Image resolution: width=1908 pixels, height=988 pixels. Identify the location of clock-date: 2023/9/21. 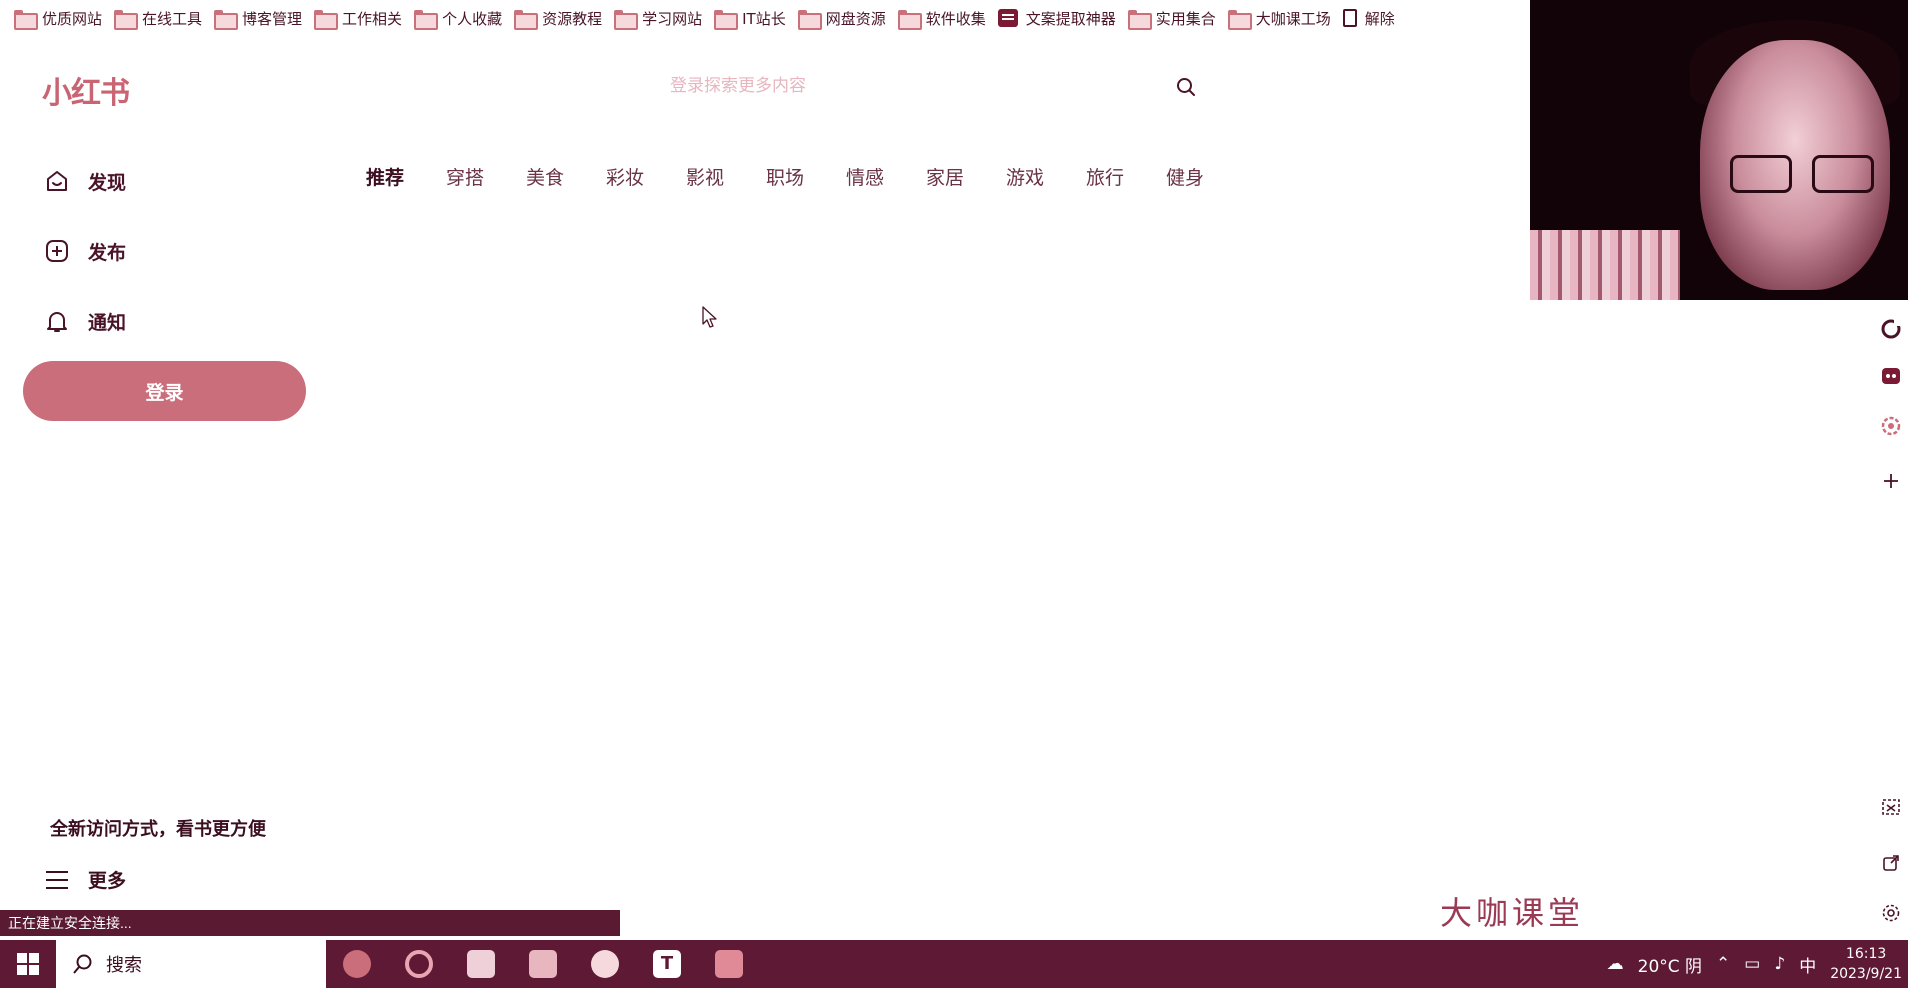
(1866, 974).